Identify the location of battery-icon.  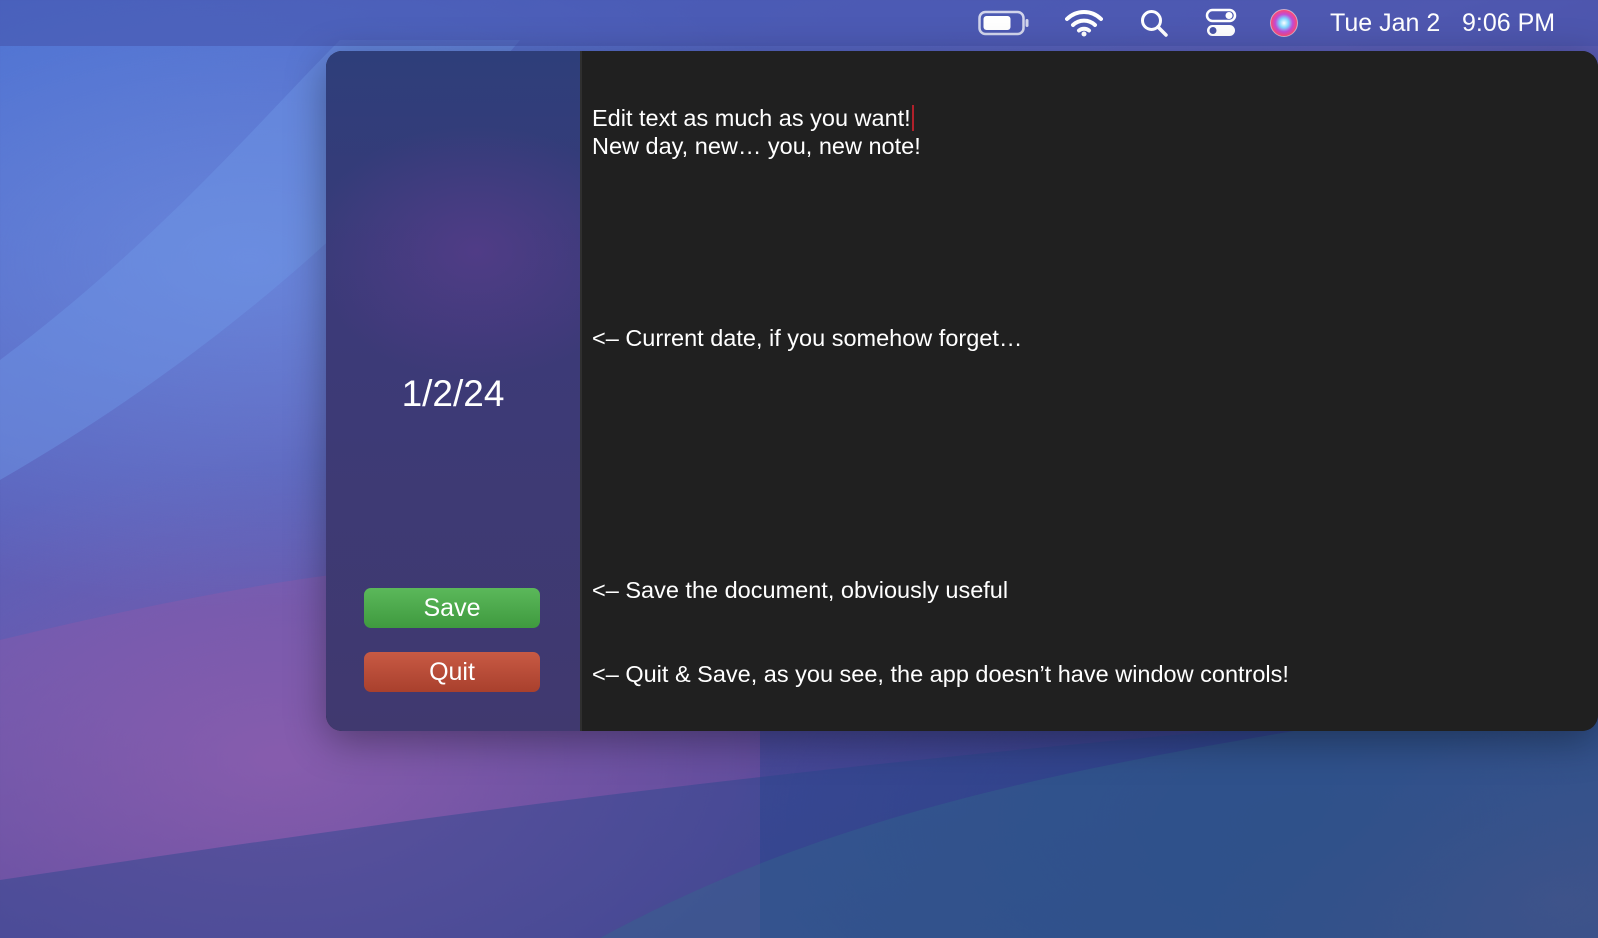
(1004, 23).